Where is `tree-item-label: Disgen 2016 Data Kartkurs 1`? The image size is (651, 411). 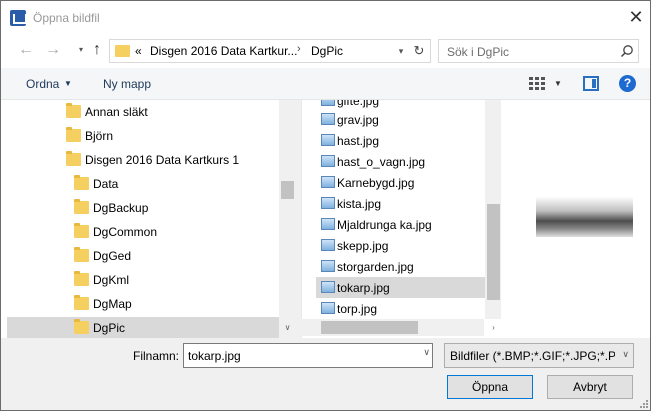 tree-item-label: Disgen 2016 Data Kartkurs 1 is located at coordinates (162, 160).